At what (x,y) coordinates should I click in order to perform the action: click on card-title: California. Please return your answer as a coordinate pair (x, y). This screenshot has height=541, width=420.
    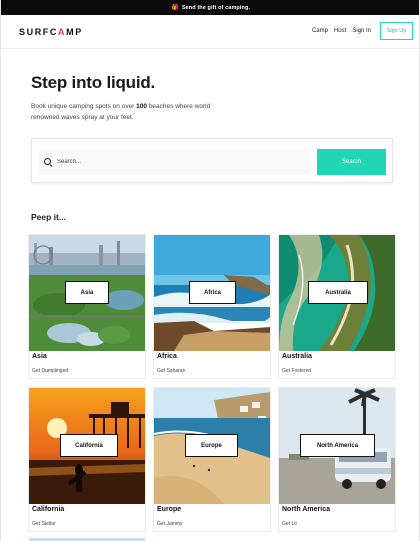
    Looking at the image, I should click on (48, 509).